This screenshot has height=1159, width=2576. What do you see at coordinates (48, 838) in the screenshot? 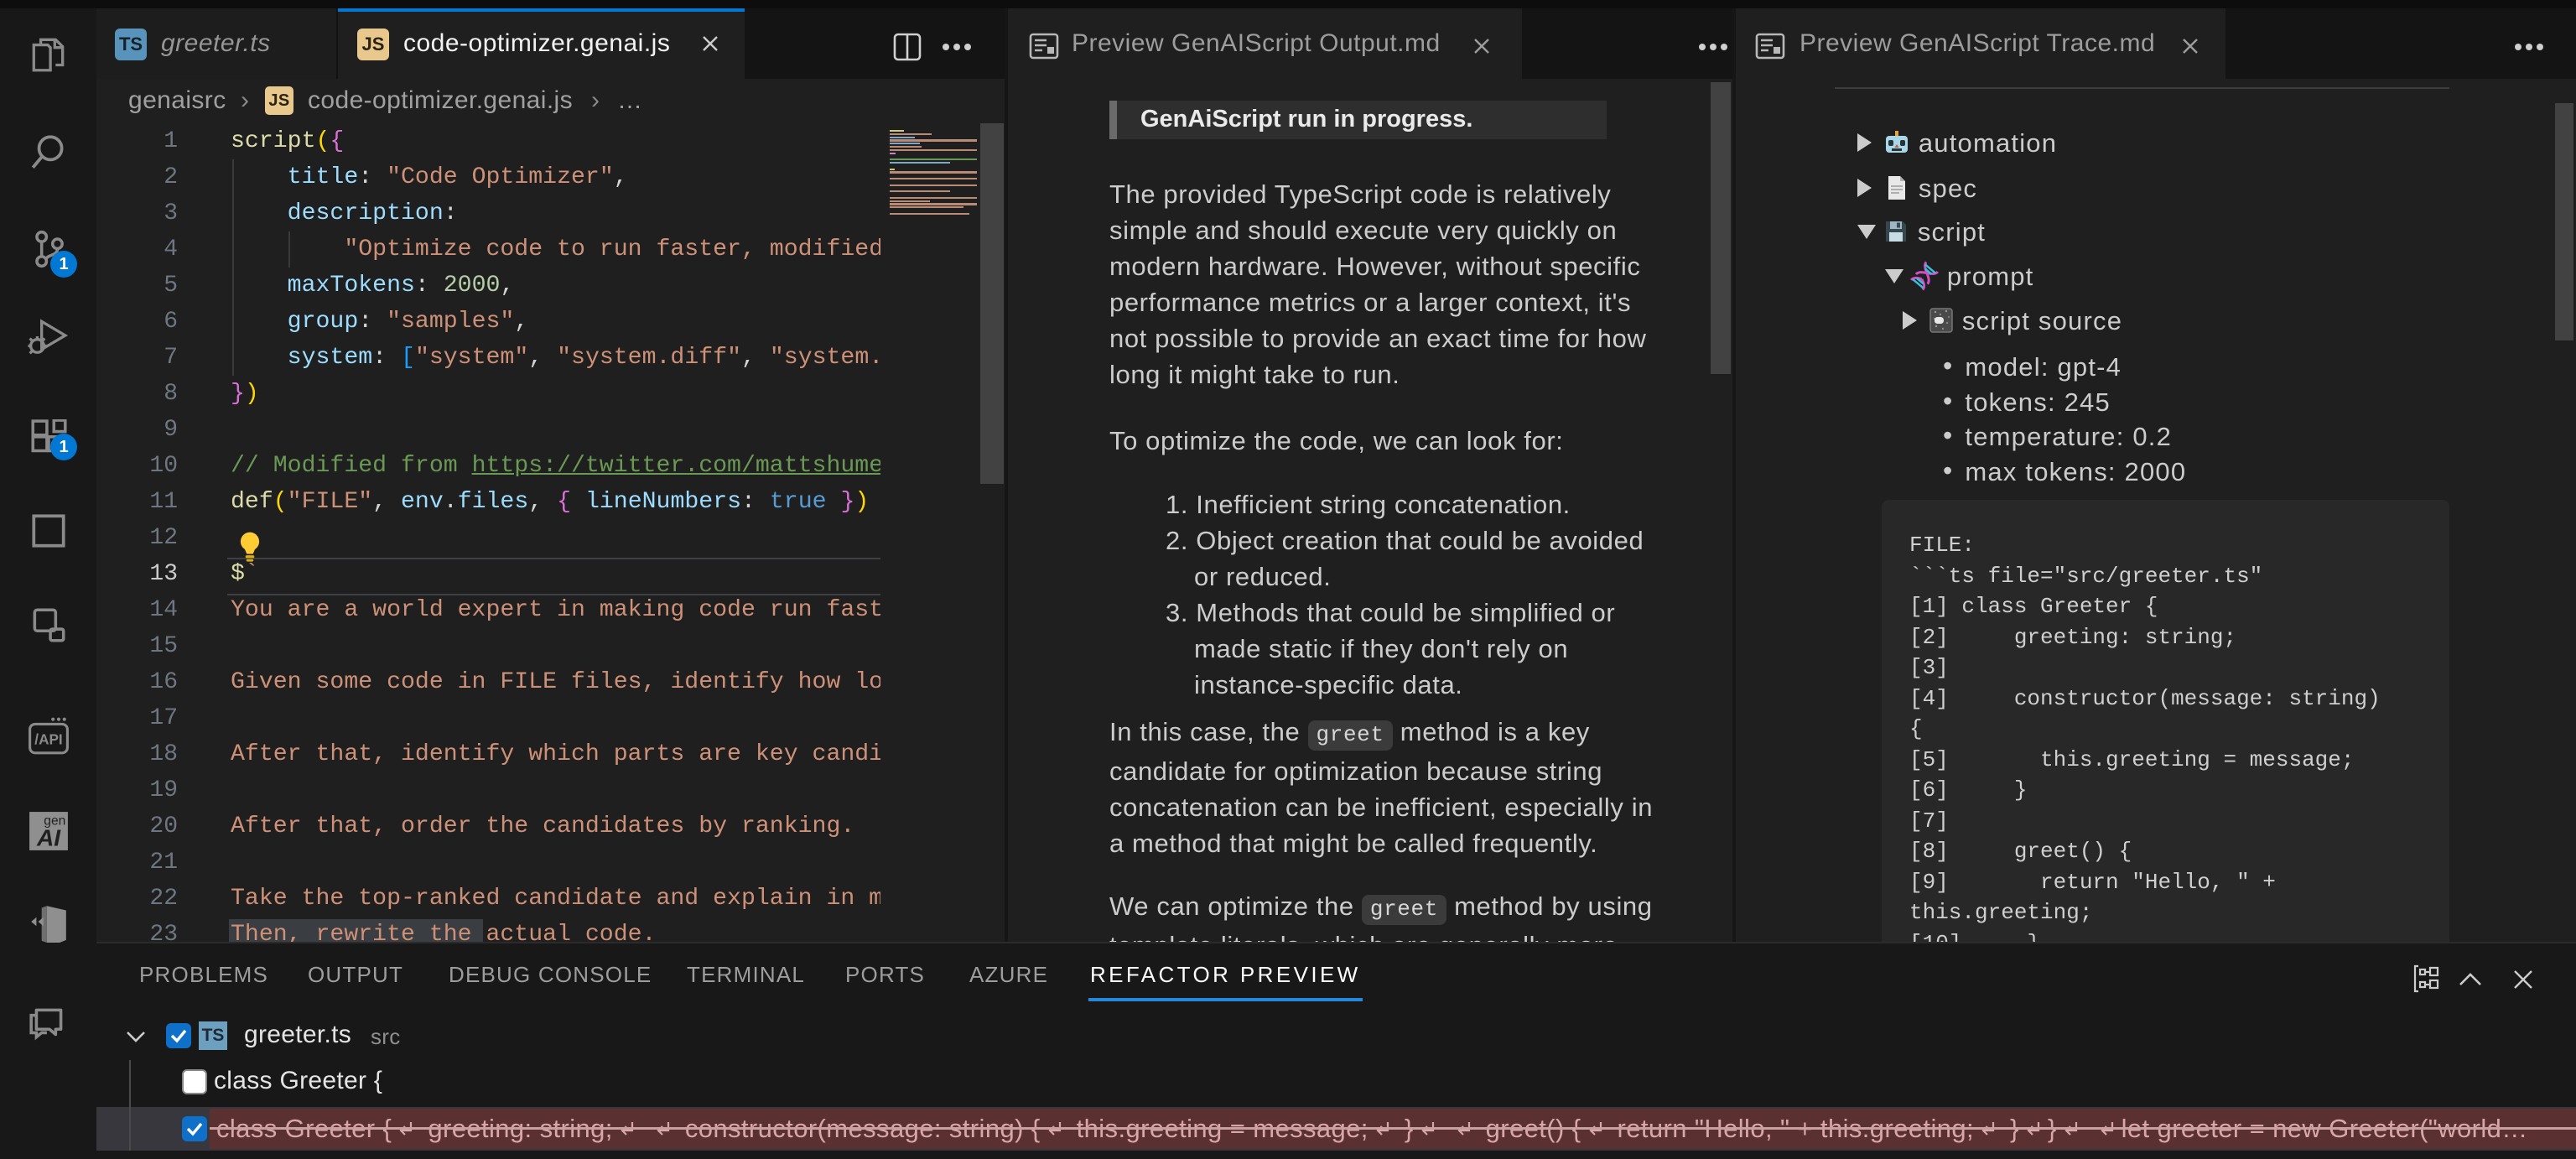
I see `svg-text: AI` at bounding box center [48, 838].